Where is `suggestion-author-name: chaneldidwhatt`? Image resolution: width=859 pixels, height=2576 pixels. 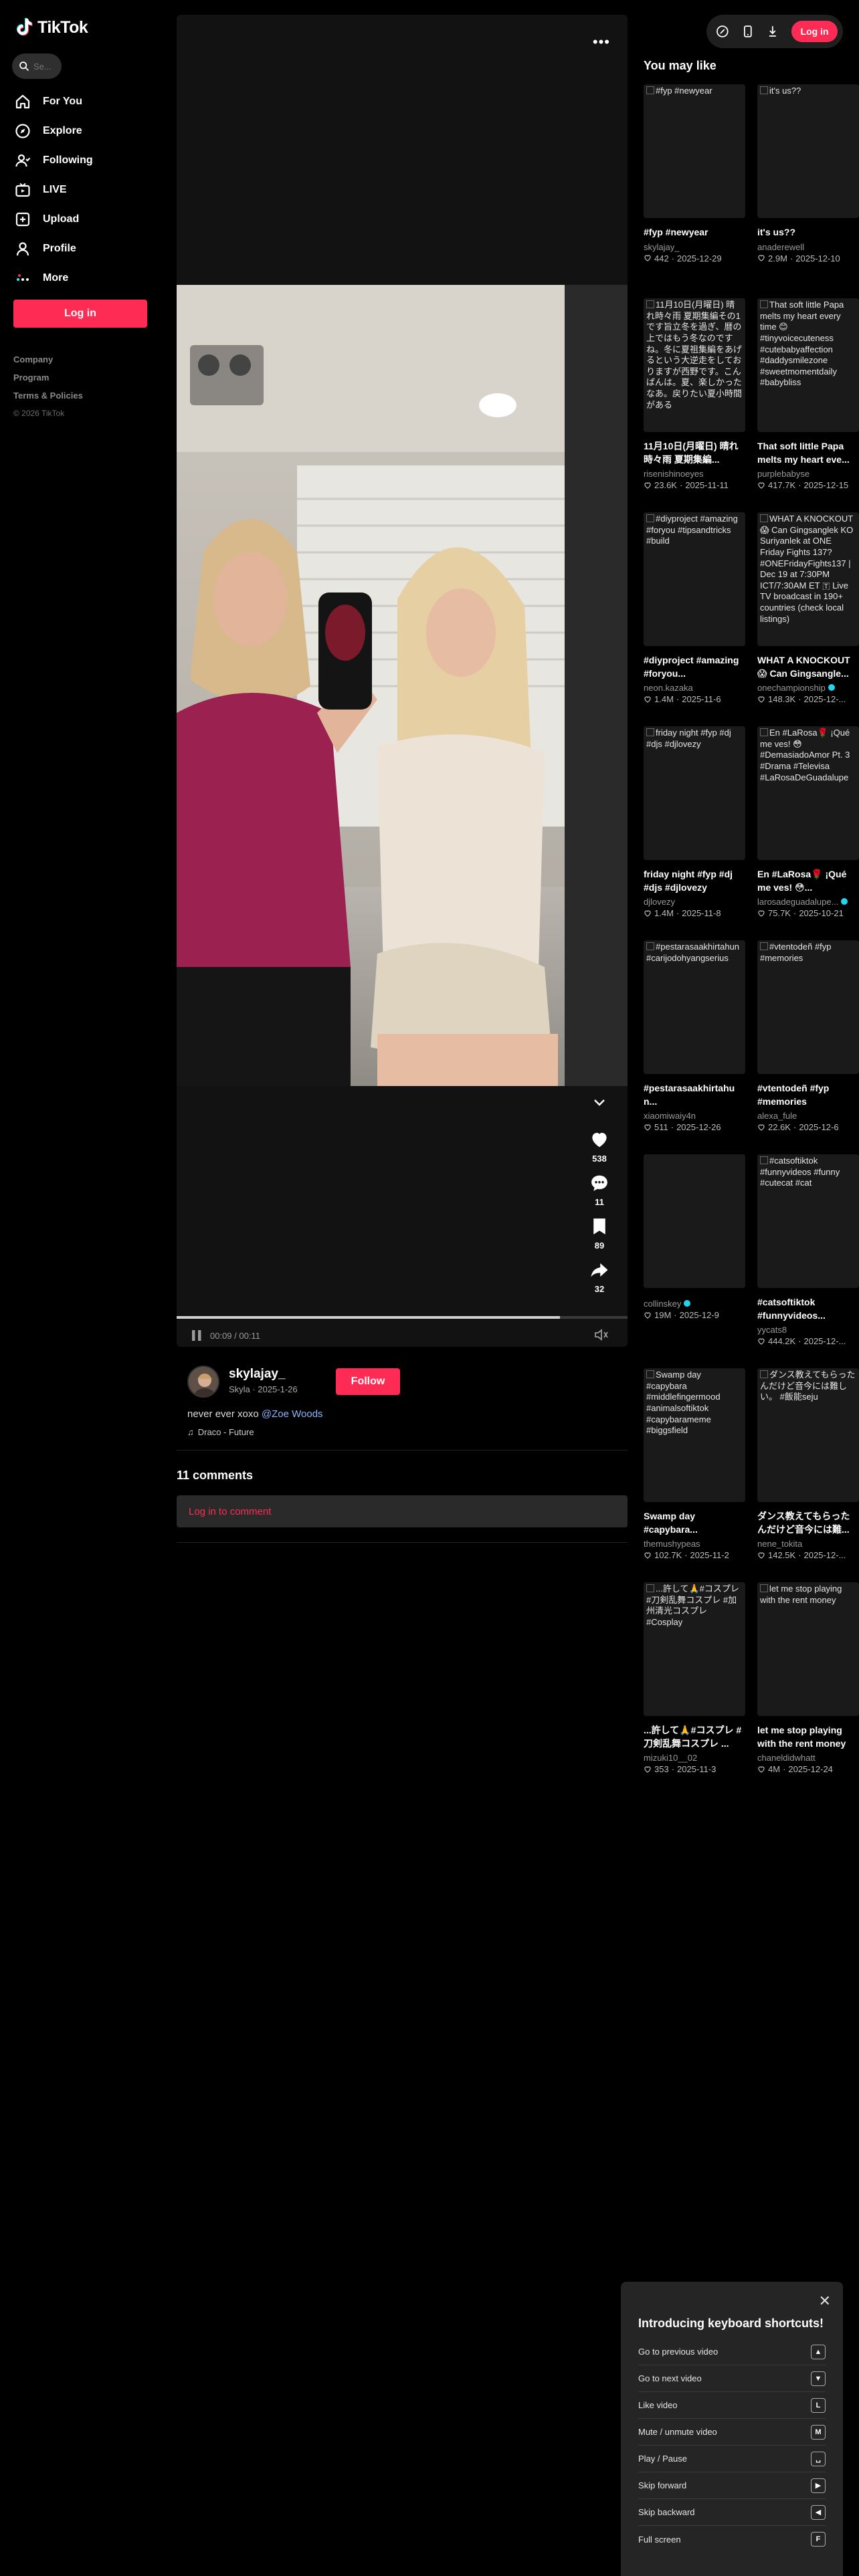 suggestion-author-name: chaneldidwhatt is located at coordinates (786, 1758).